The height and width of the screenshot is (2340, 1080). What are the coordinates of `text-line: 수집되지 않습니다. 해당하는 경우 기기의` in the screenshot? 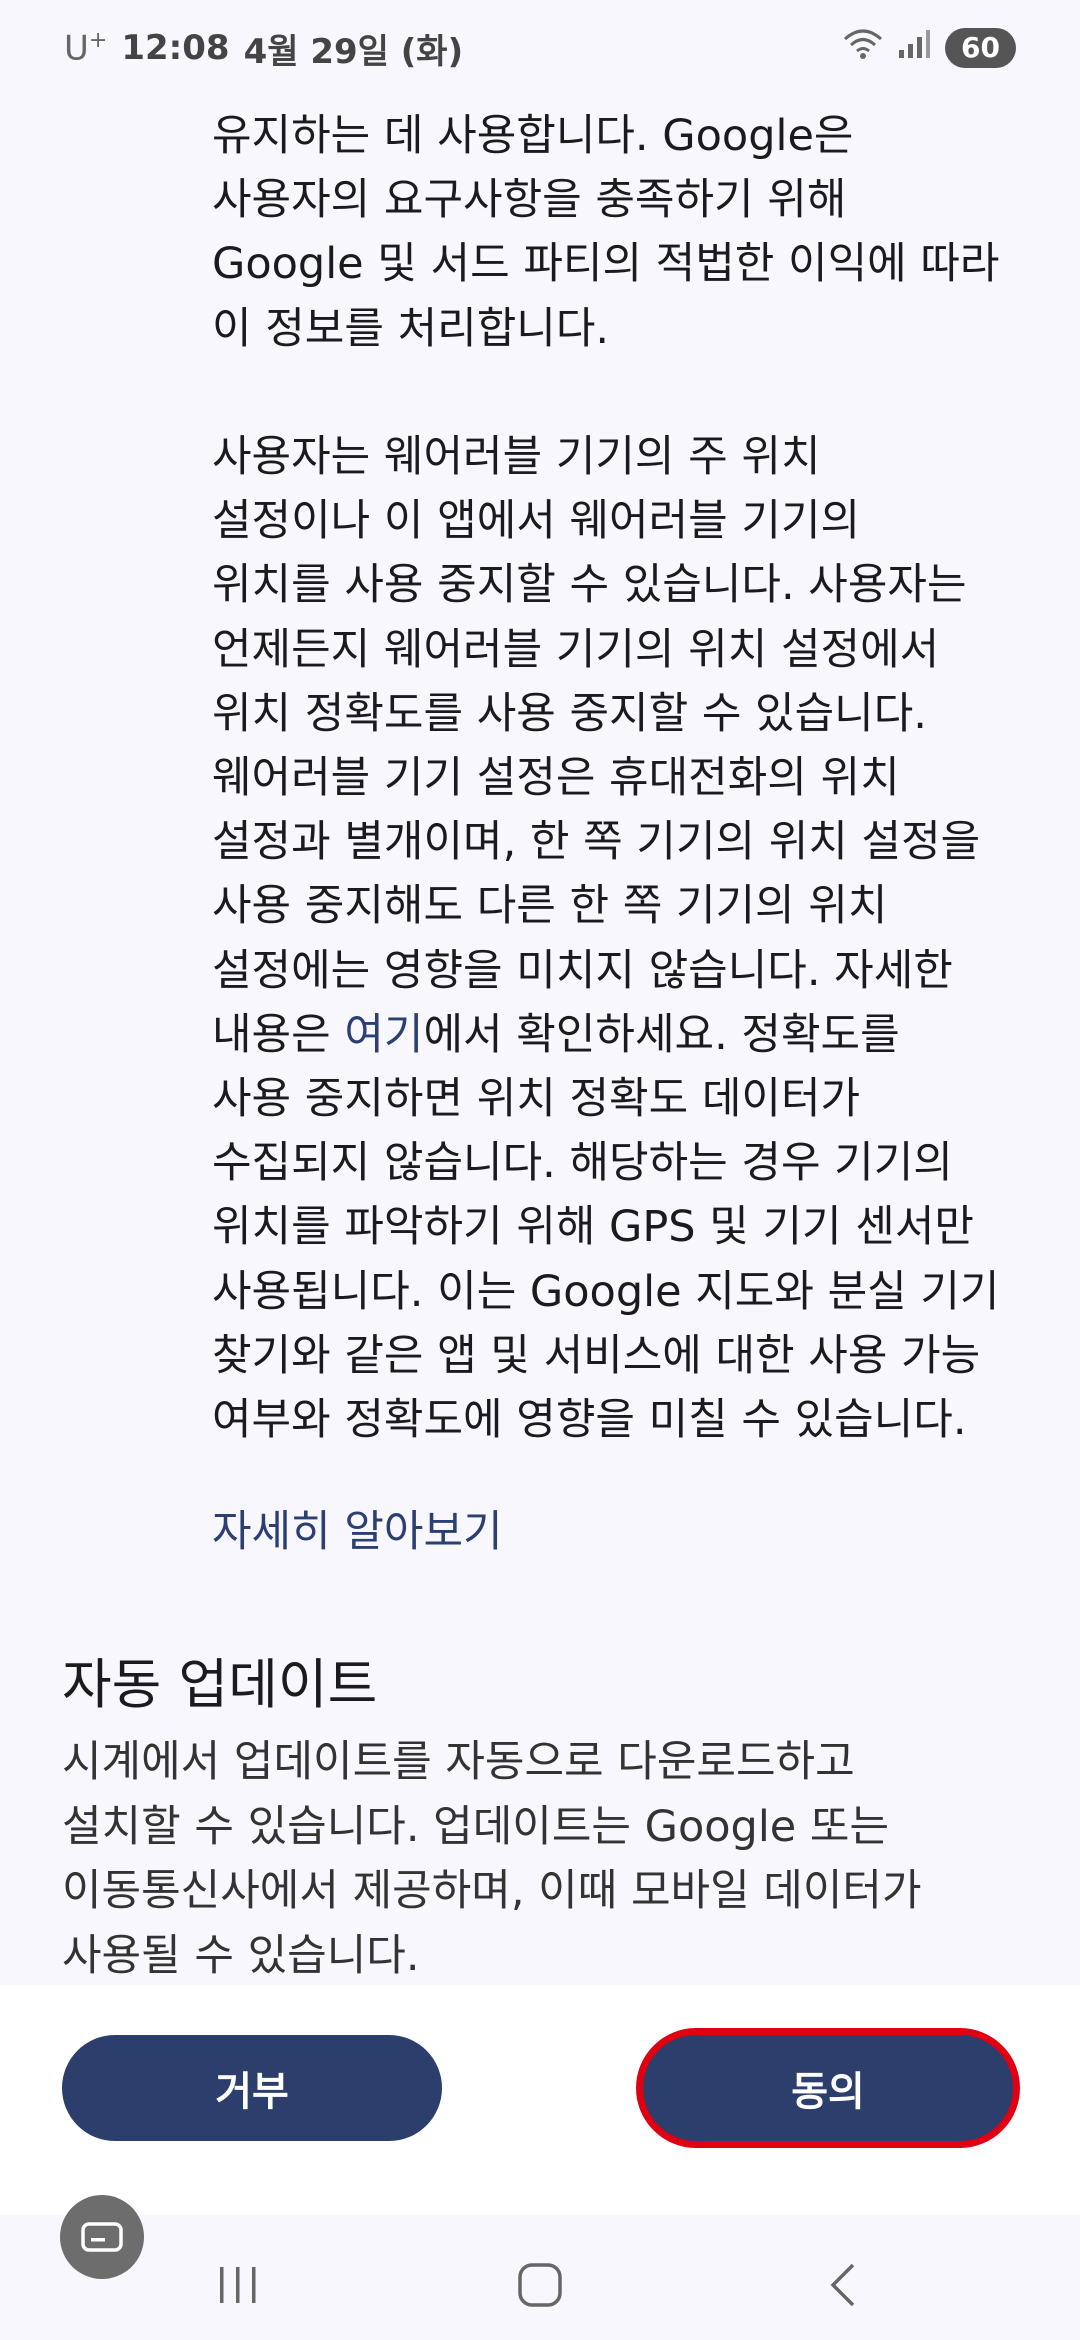 It's located at (582, 1163).